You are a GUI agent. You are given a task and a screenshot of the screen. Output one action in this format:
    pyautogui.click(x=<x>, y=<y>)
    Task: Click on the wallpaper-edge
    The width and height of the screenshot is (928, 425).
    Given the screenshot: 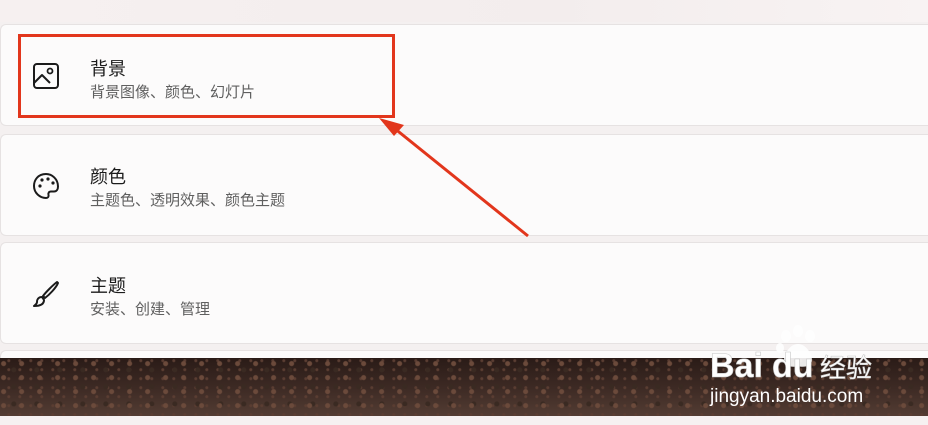 What is the action you would take?
    pyautogui.click(x=464, y=420)
    